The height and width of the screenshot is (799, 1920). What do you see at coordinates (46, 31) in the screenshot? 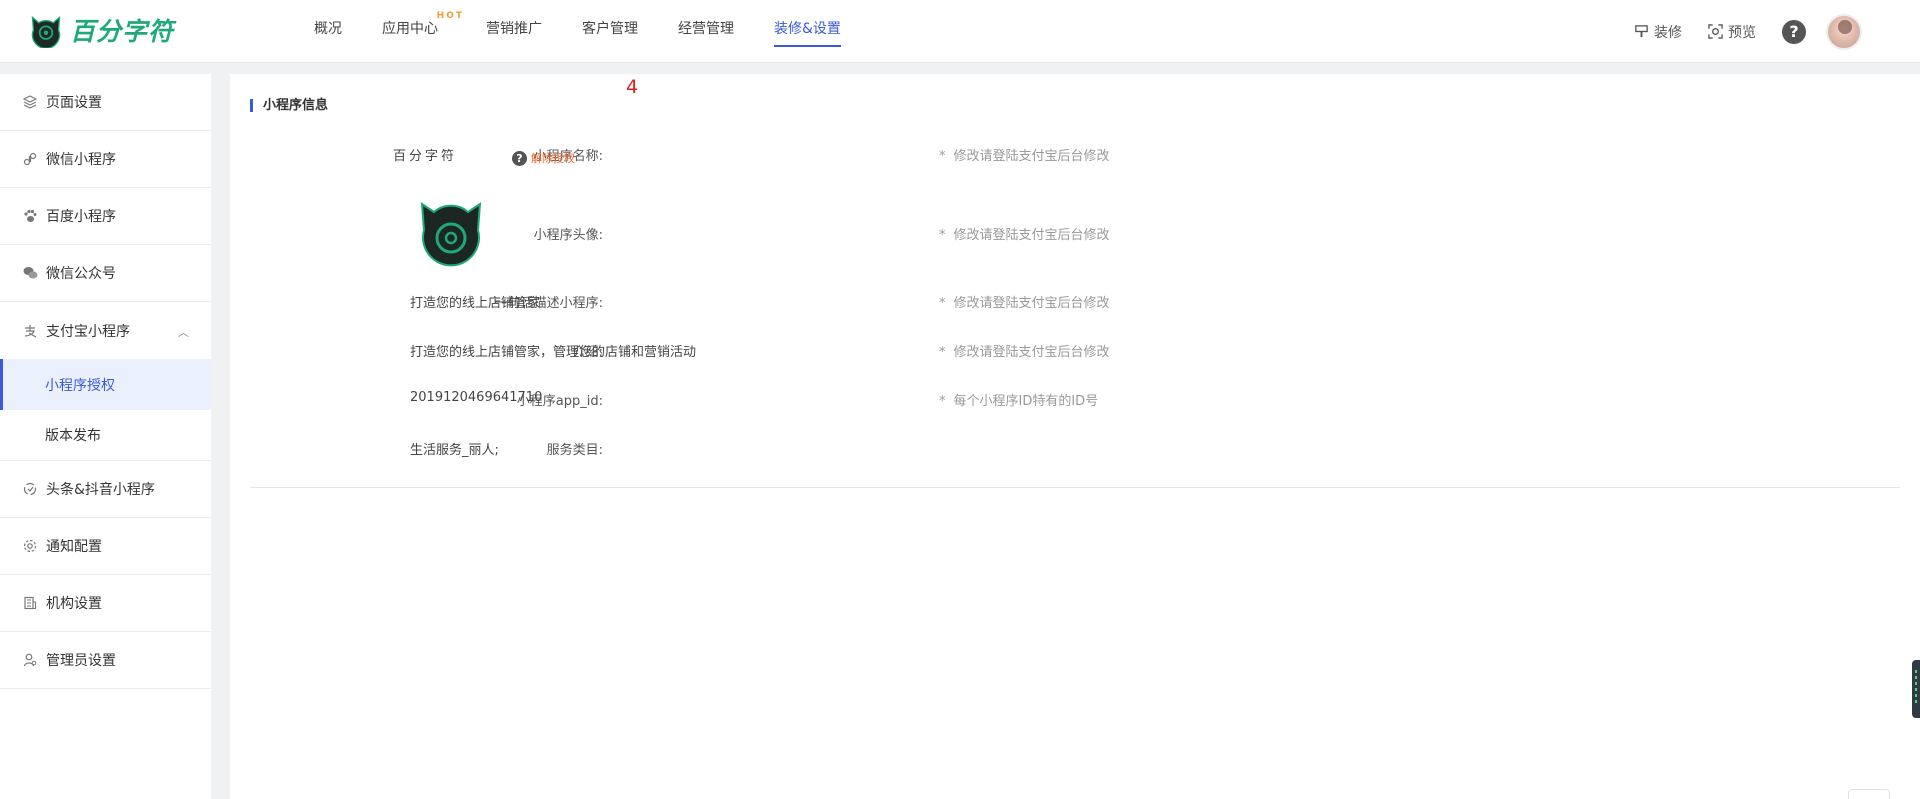
I see `cat-logo-icon` at bounding box center [46, 31].